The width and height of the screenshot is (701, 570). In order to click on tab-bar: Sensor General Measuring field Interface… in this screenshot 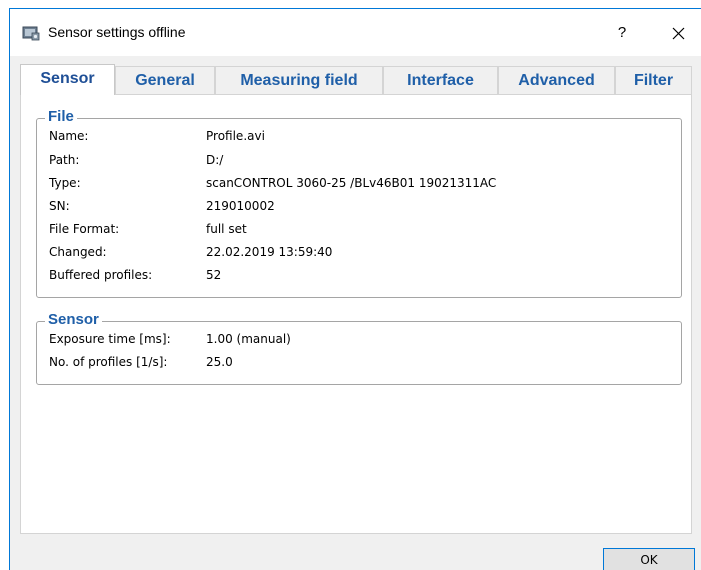, I will do `click(356, 79)`.